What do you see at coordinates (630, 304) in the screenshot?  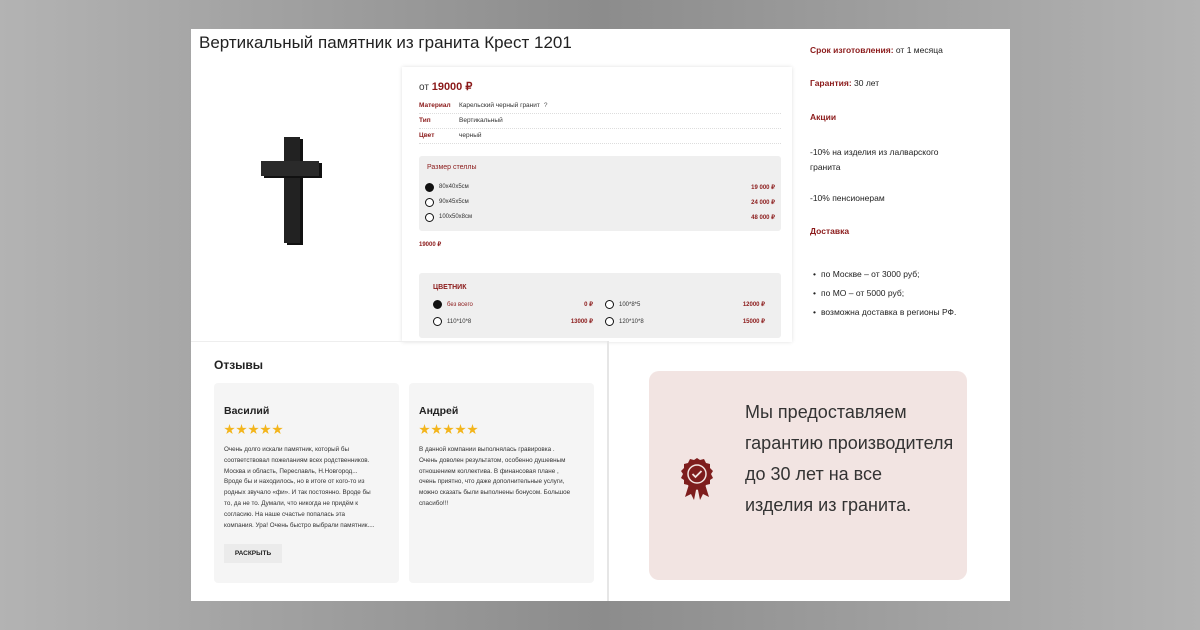 I see `flower-label: 100*8*5` at bounding box center [630, 304].